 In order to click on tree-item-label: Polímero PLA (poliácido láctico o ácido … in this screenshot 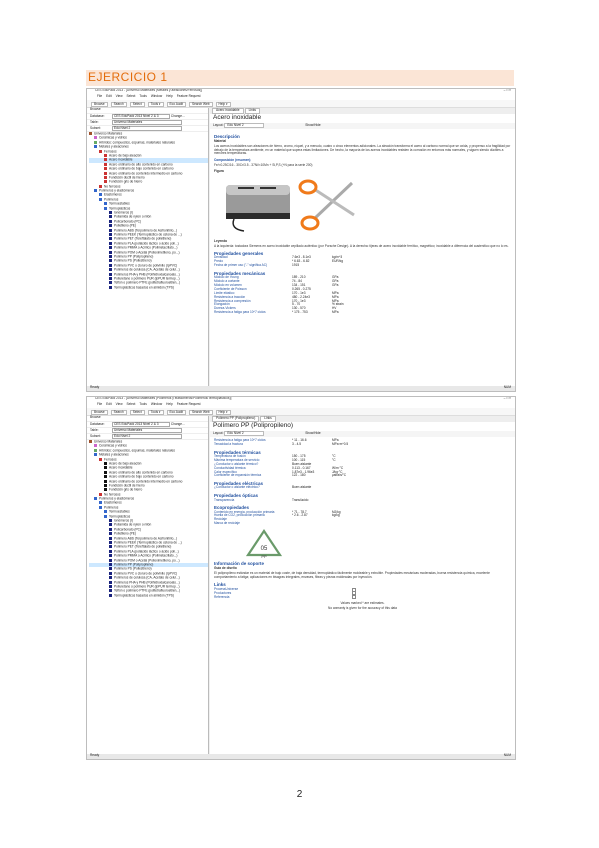, I will do `click(146, 551)`.